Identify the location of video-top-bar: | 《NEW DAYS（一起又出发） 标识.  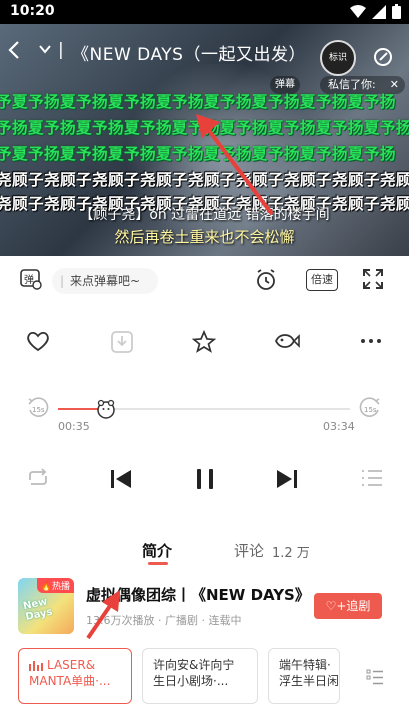
(204, 54).